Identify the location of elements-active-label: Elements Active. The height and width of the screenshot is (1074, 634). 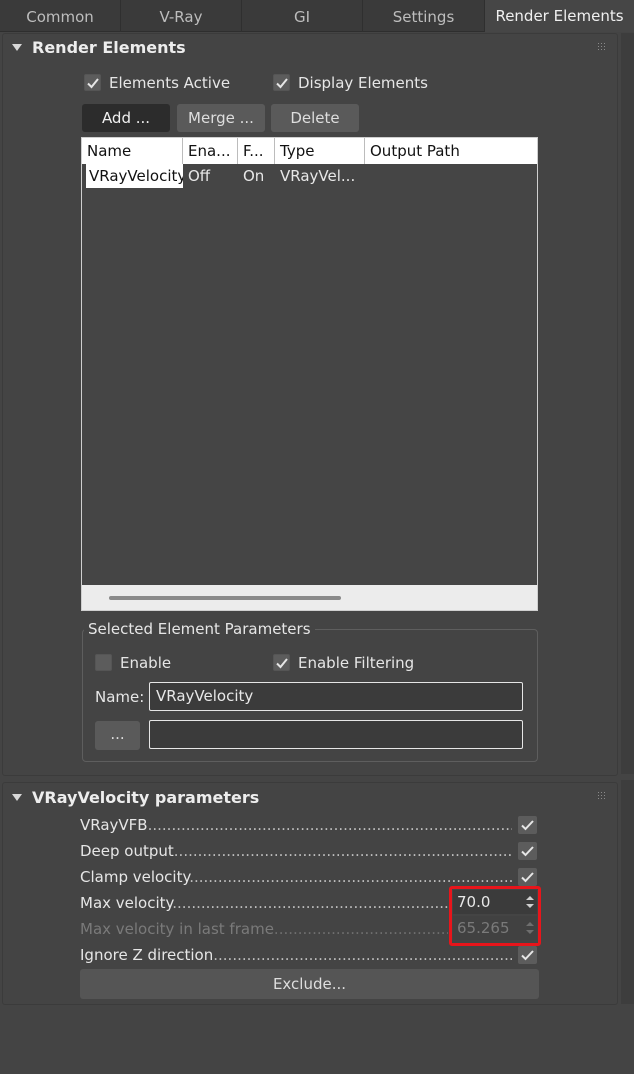
(170, 83).